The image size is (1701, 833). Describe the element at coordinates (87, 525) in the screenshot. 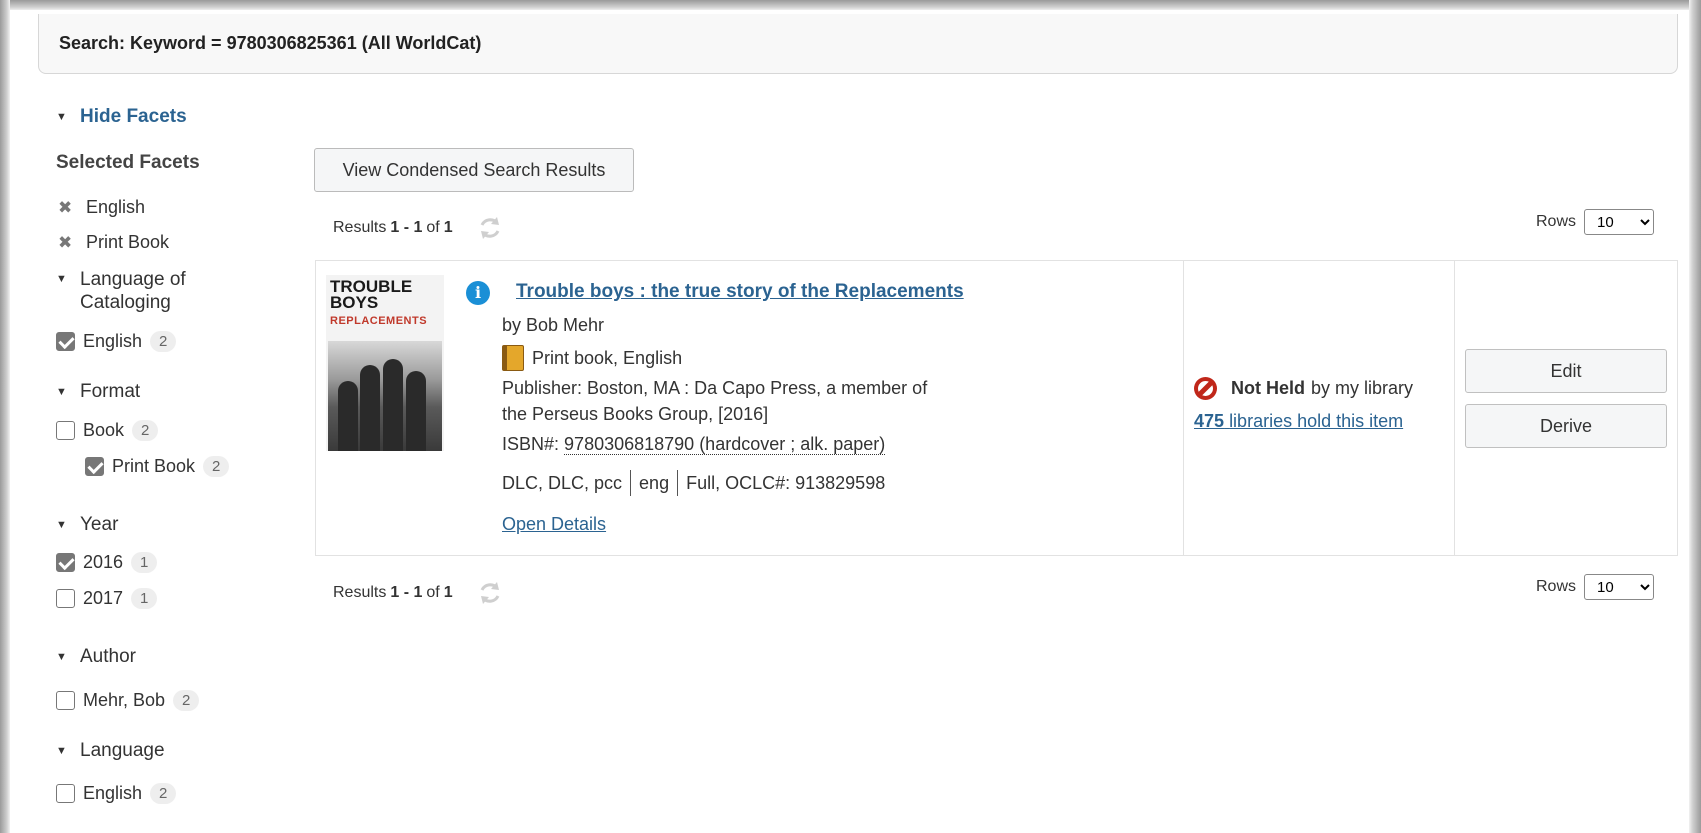

I see `facet-heading-year: ▼ Year` at that location.